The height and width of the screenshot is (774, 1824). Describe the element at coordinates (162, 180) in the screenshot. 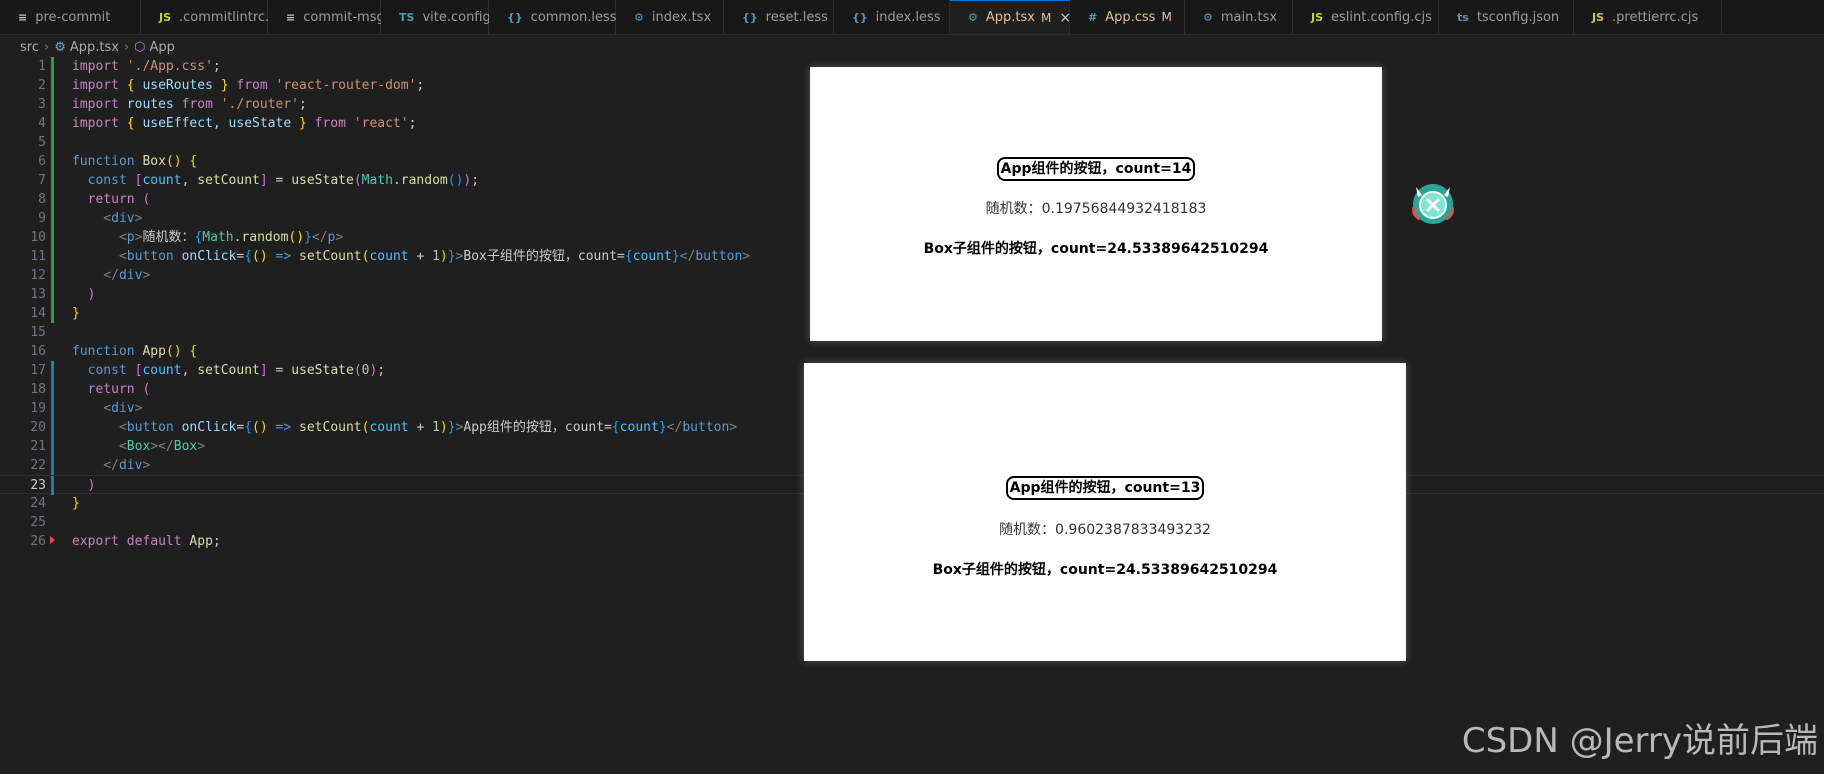

I see `code-token: count` at that location.